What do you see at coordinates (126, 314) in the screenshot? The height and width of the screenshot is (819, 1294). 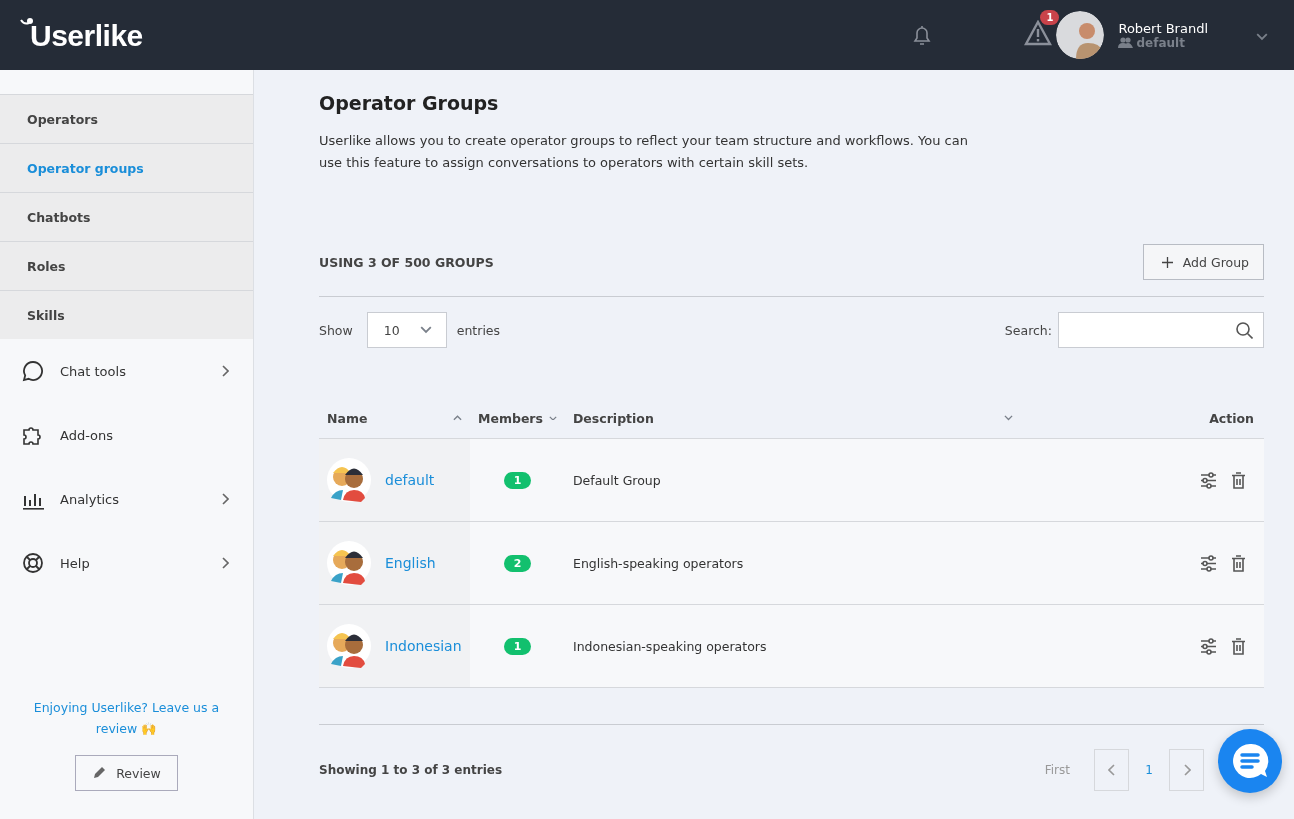 I see `sidebar-subitem: Skills` at bounding box center [126, 314].